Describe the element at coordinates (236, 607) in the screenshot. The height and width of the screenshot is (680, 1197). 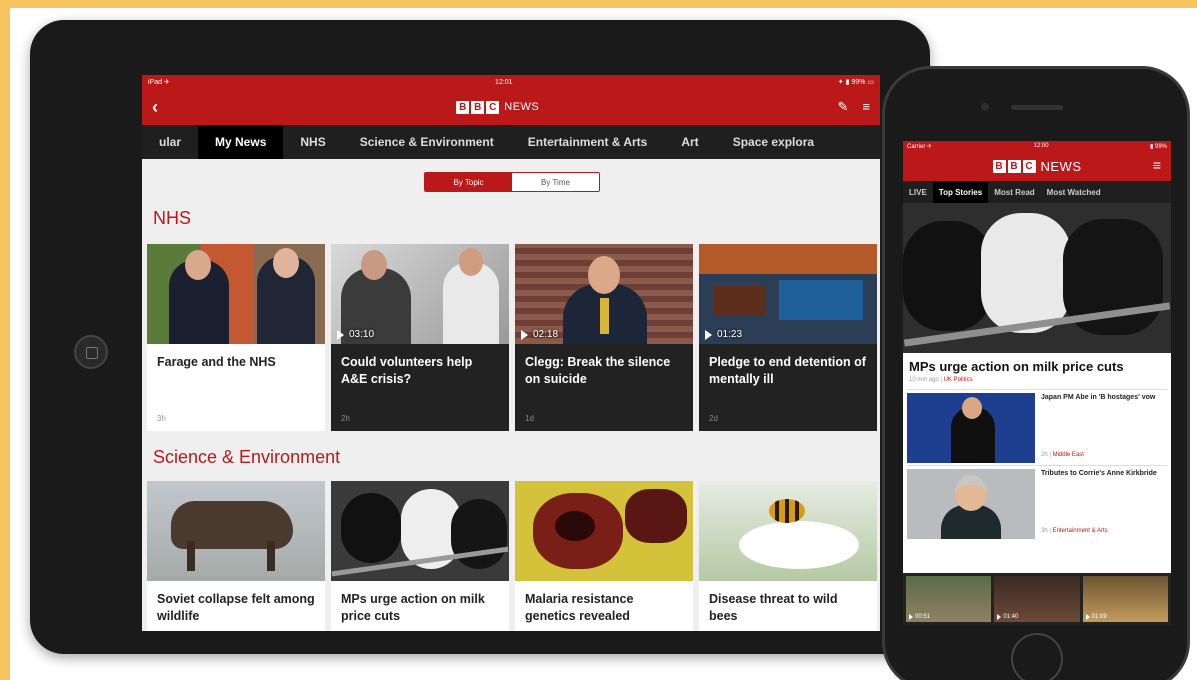
I see `story-headline: Soviet collapse felt among wildlife` at that location.